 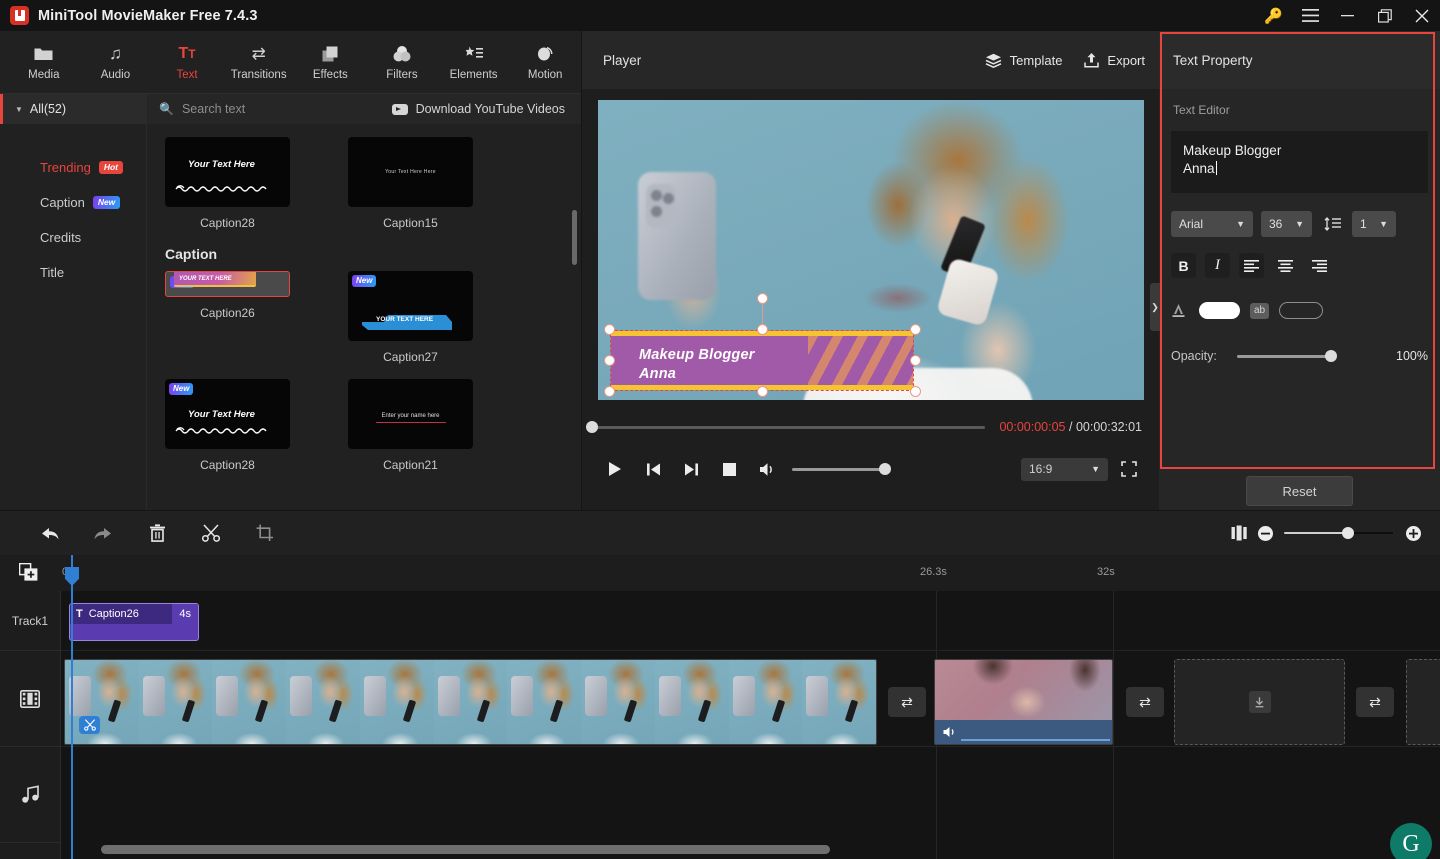 What do you see at coordinates (258, 74) in the screenshot?
I see `mode-transitions-label: Transitions` at bounding box center [258, 74].